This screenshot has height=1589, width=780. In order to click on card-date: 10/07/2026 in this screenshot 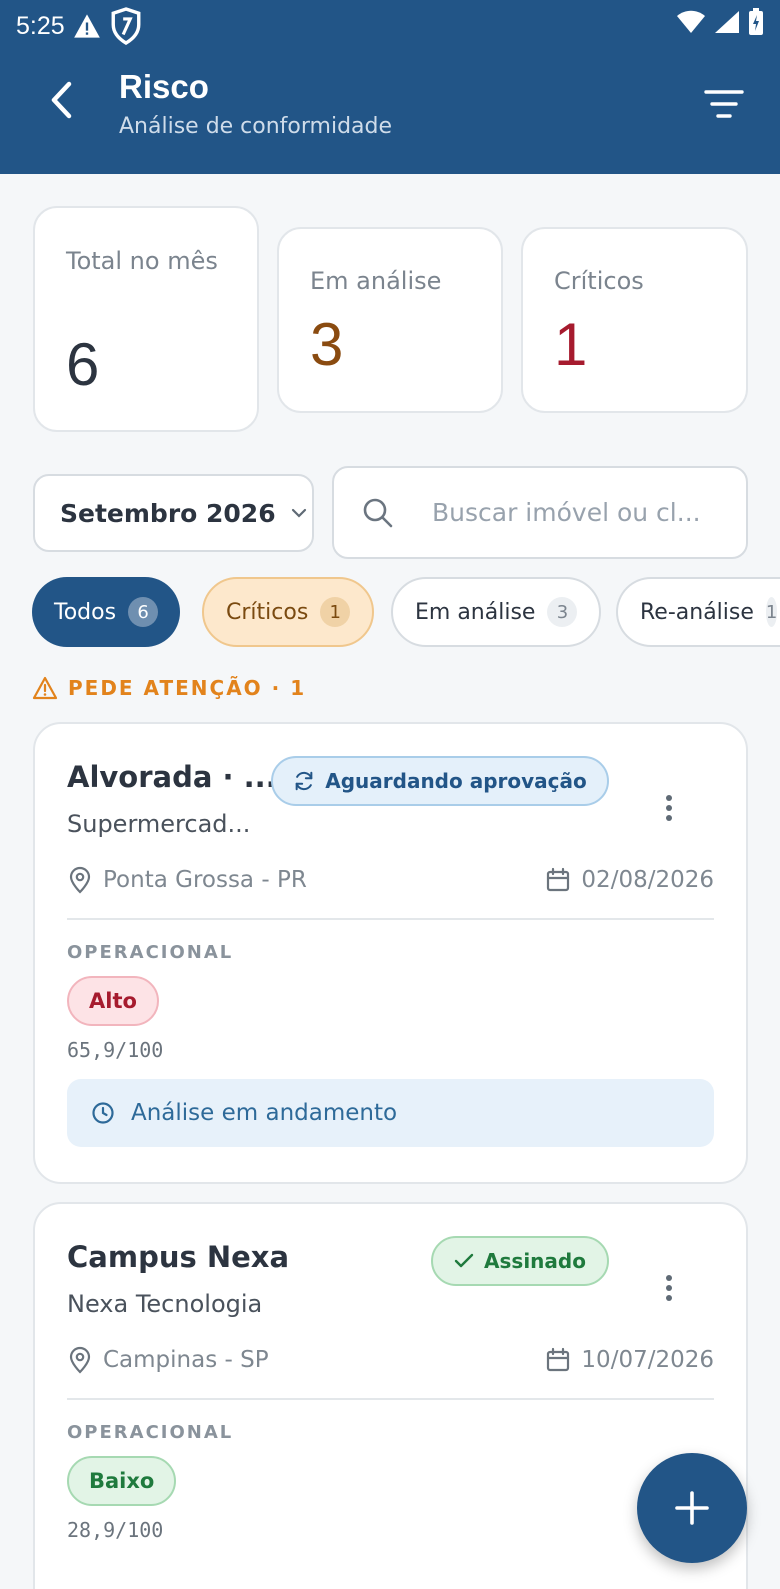, I will do `click(629, 1360)`.